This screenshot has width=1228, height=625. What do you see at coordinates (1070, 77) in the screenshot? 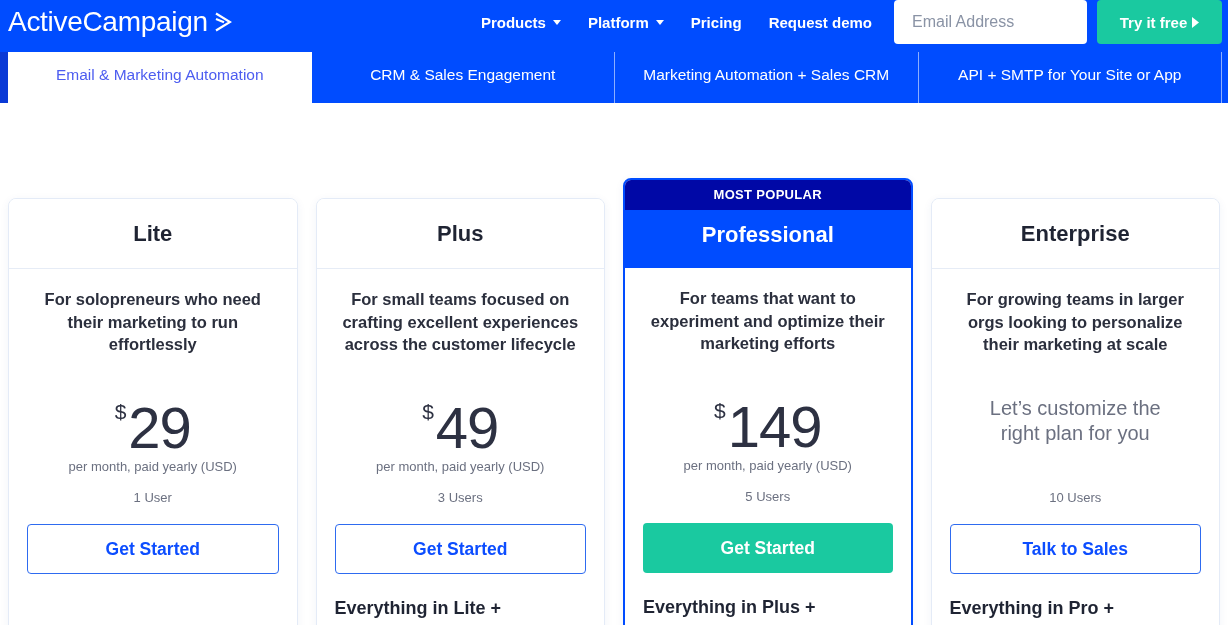
I see `product-tab: API + SMTP for Your Site or App` at bounding box center [1070, 77].